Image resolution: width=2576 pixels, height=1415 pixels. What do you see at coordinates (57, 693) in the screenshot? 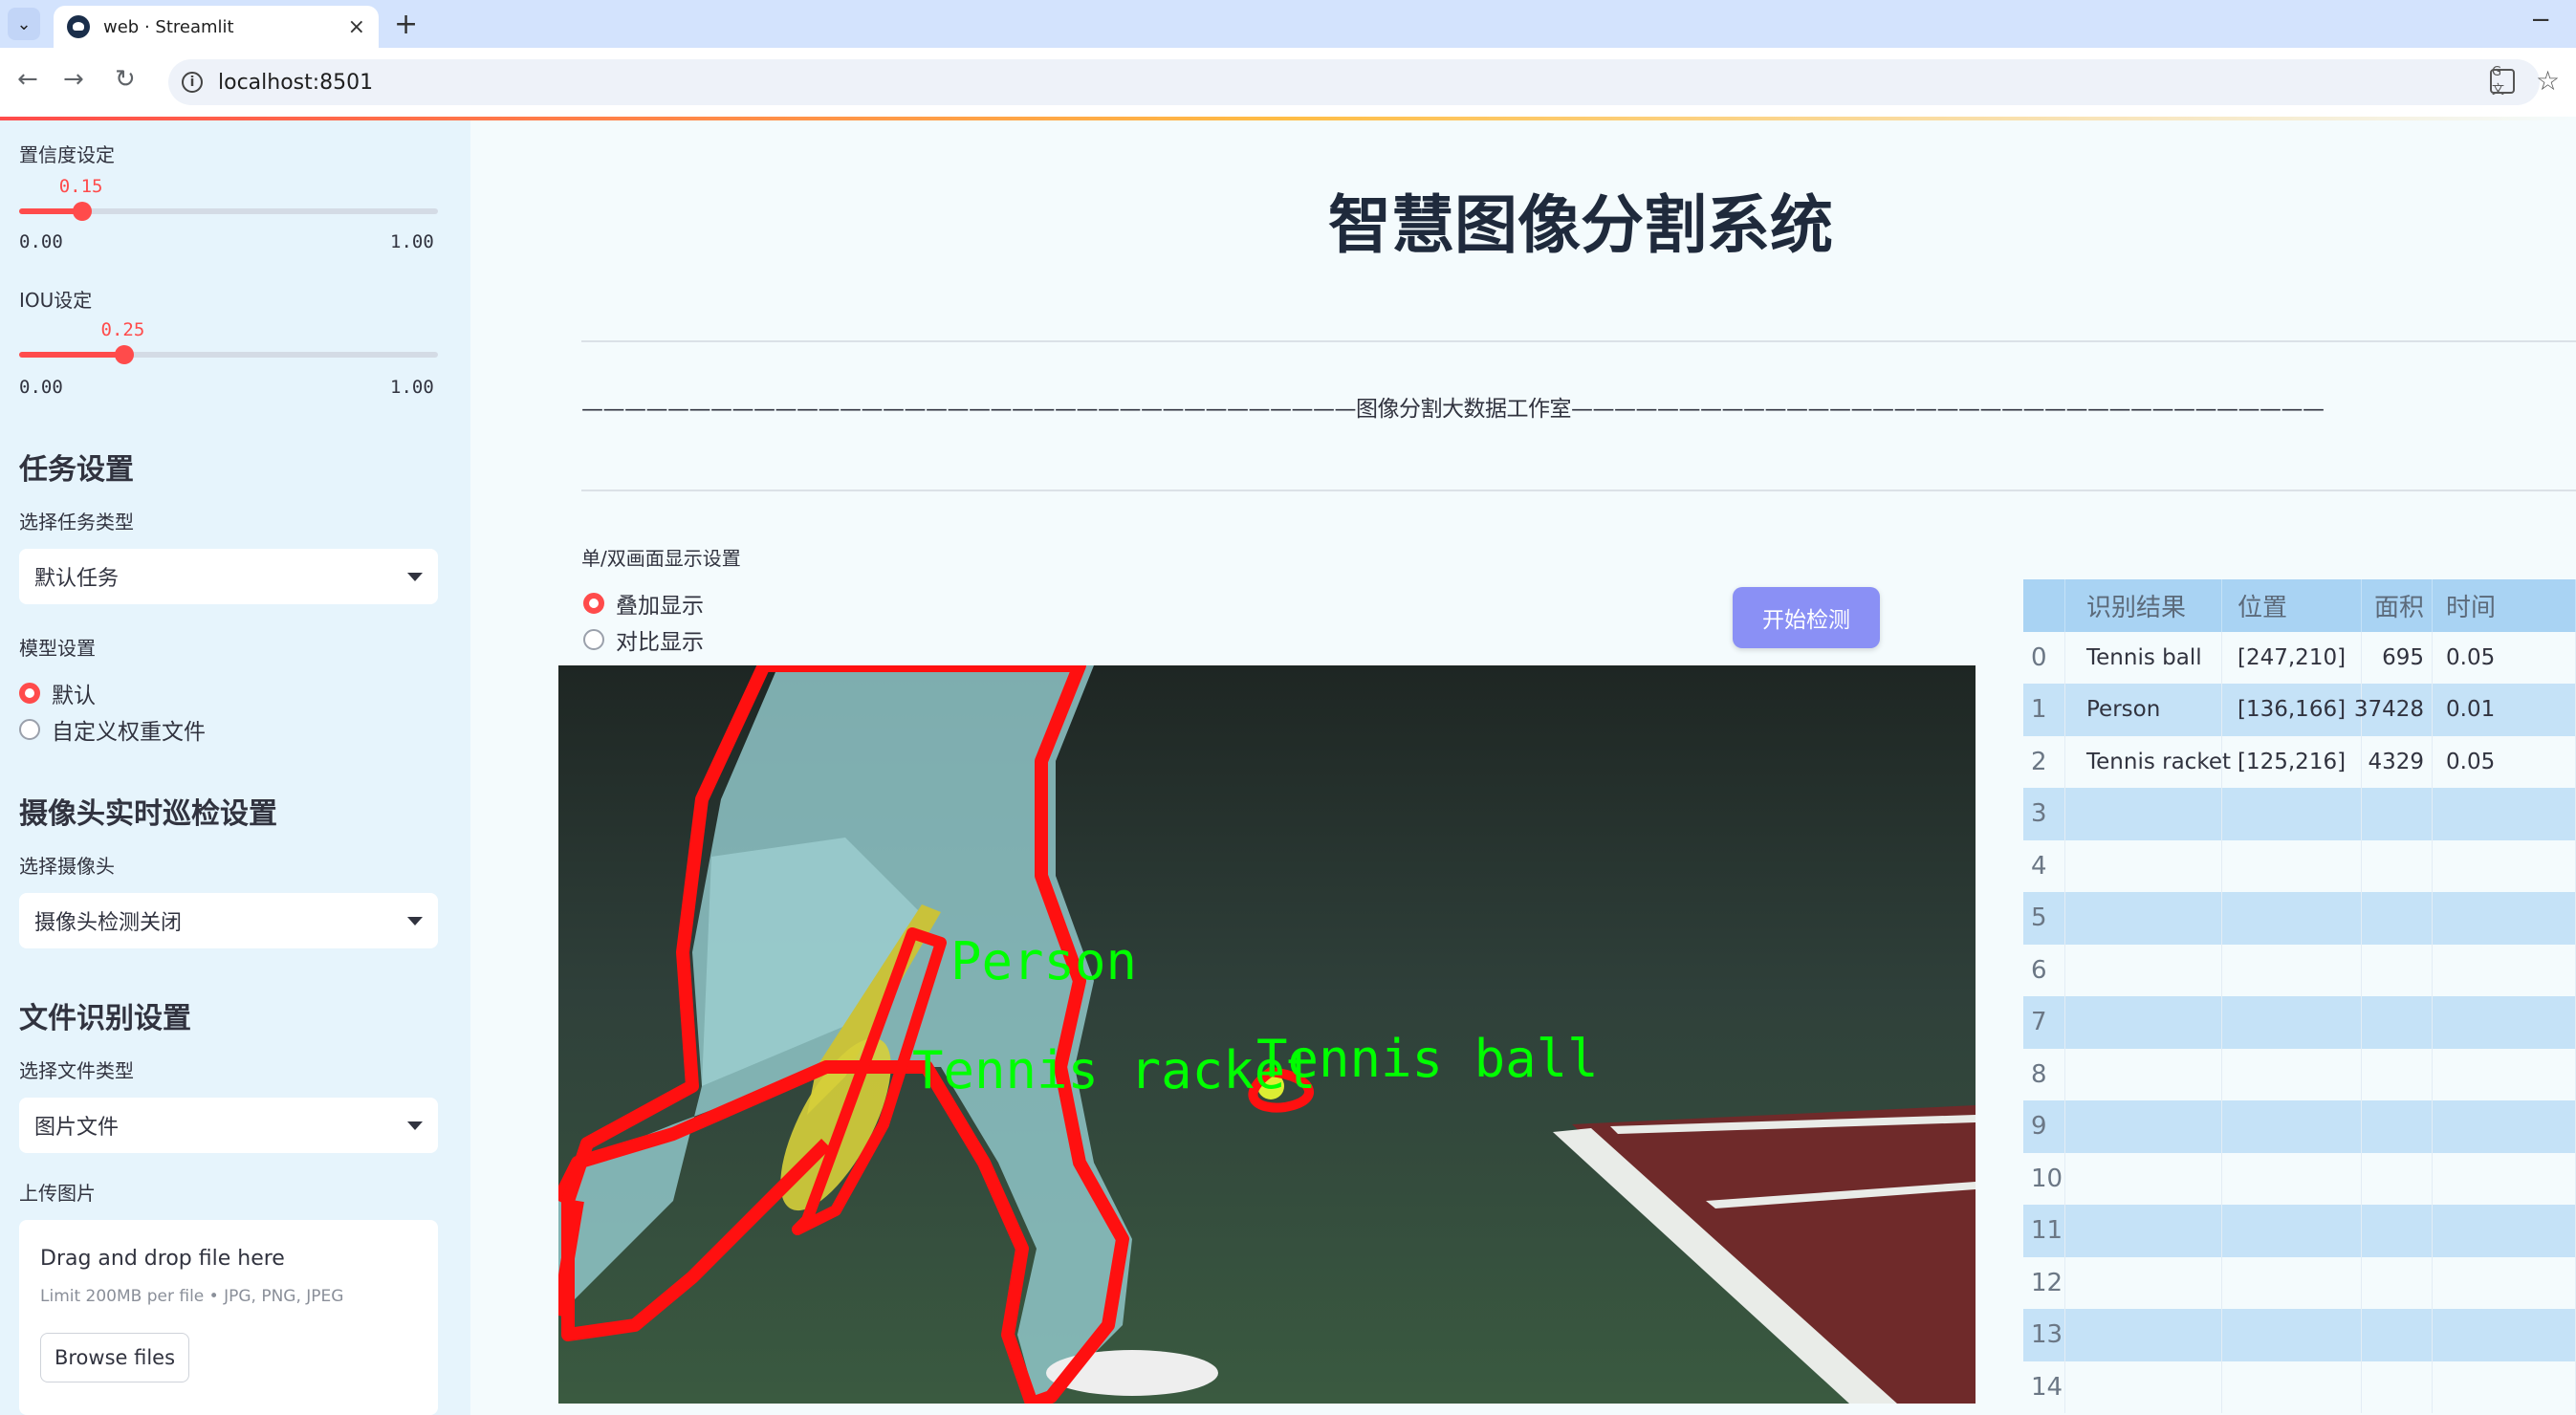
I see `model-option-default: 默认` at bounding box center [57, 693].